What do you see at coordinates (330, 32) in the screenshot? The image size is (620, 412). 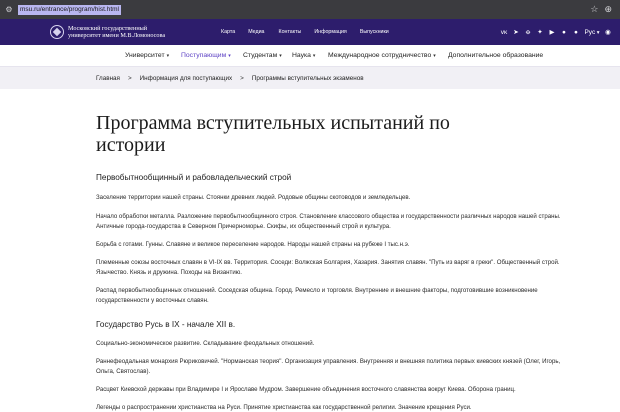 I see `top-nav-info: Информация` at bounding box center [330, 32].